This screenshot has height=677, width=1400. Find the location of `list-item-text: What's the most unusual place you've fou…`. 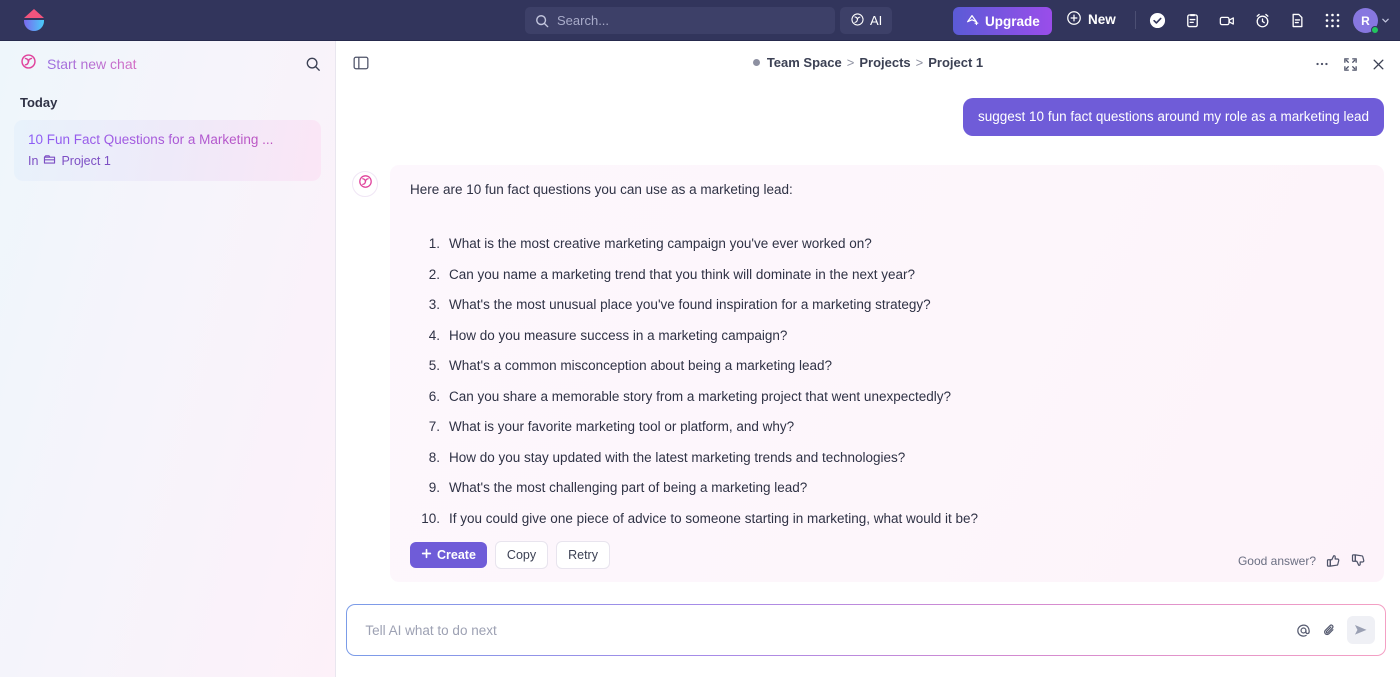

list-item-text: What's the most unusual place you've fou… is located at coordinates (690, 305).